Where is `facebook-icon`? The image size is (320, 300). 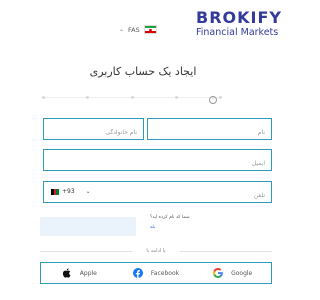 facebook-icon is located at coordinates (137, 273).